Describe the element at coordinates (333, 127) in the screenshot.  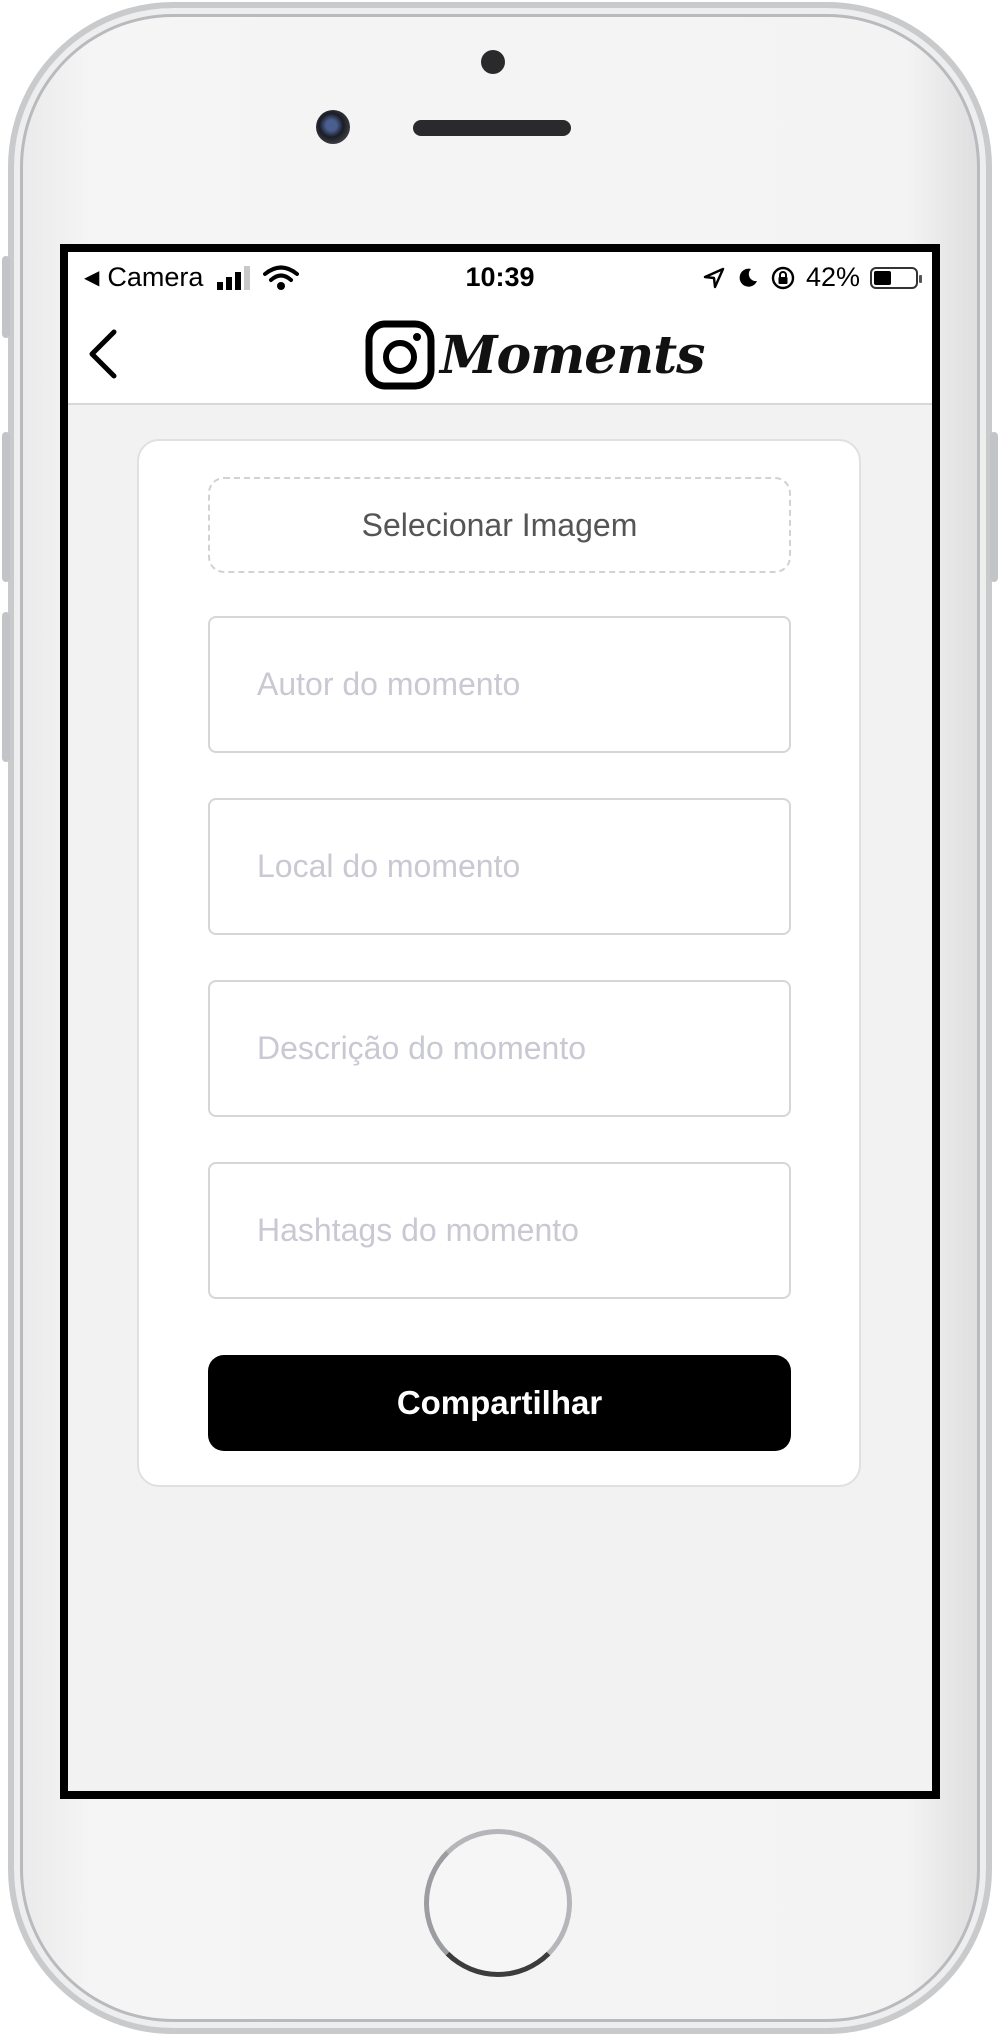
I see `front-camera` at that location.